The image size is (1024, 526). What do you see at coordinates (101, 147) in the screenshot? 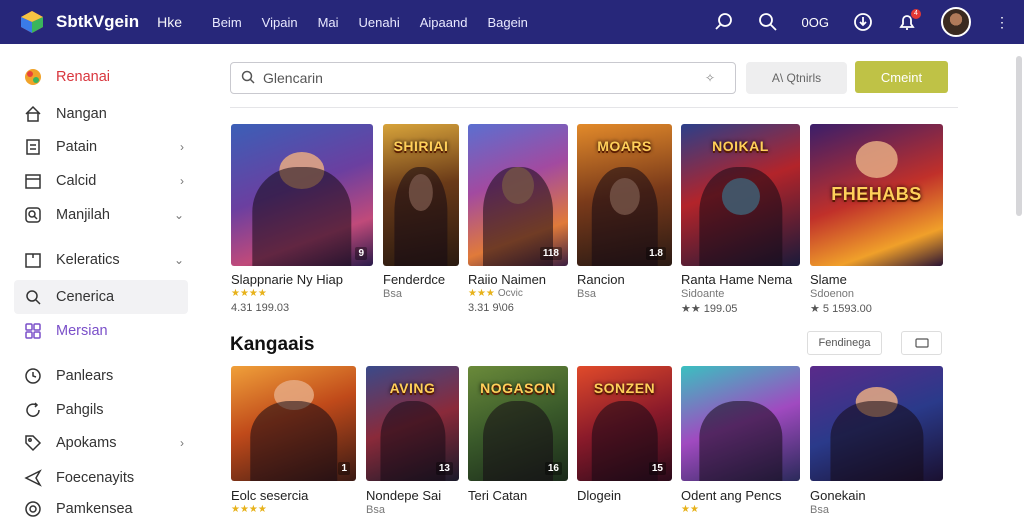
I see `sidebar-item-patain: Patain ›` at bounding box center [101, 147].